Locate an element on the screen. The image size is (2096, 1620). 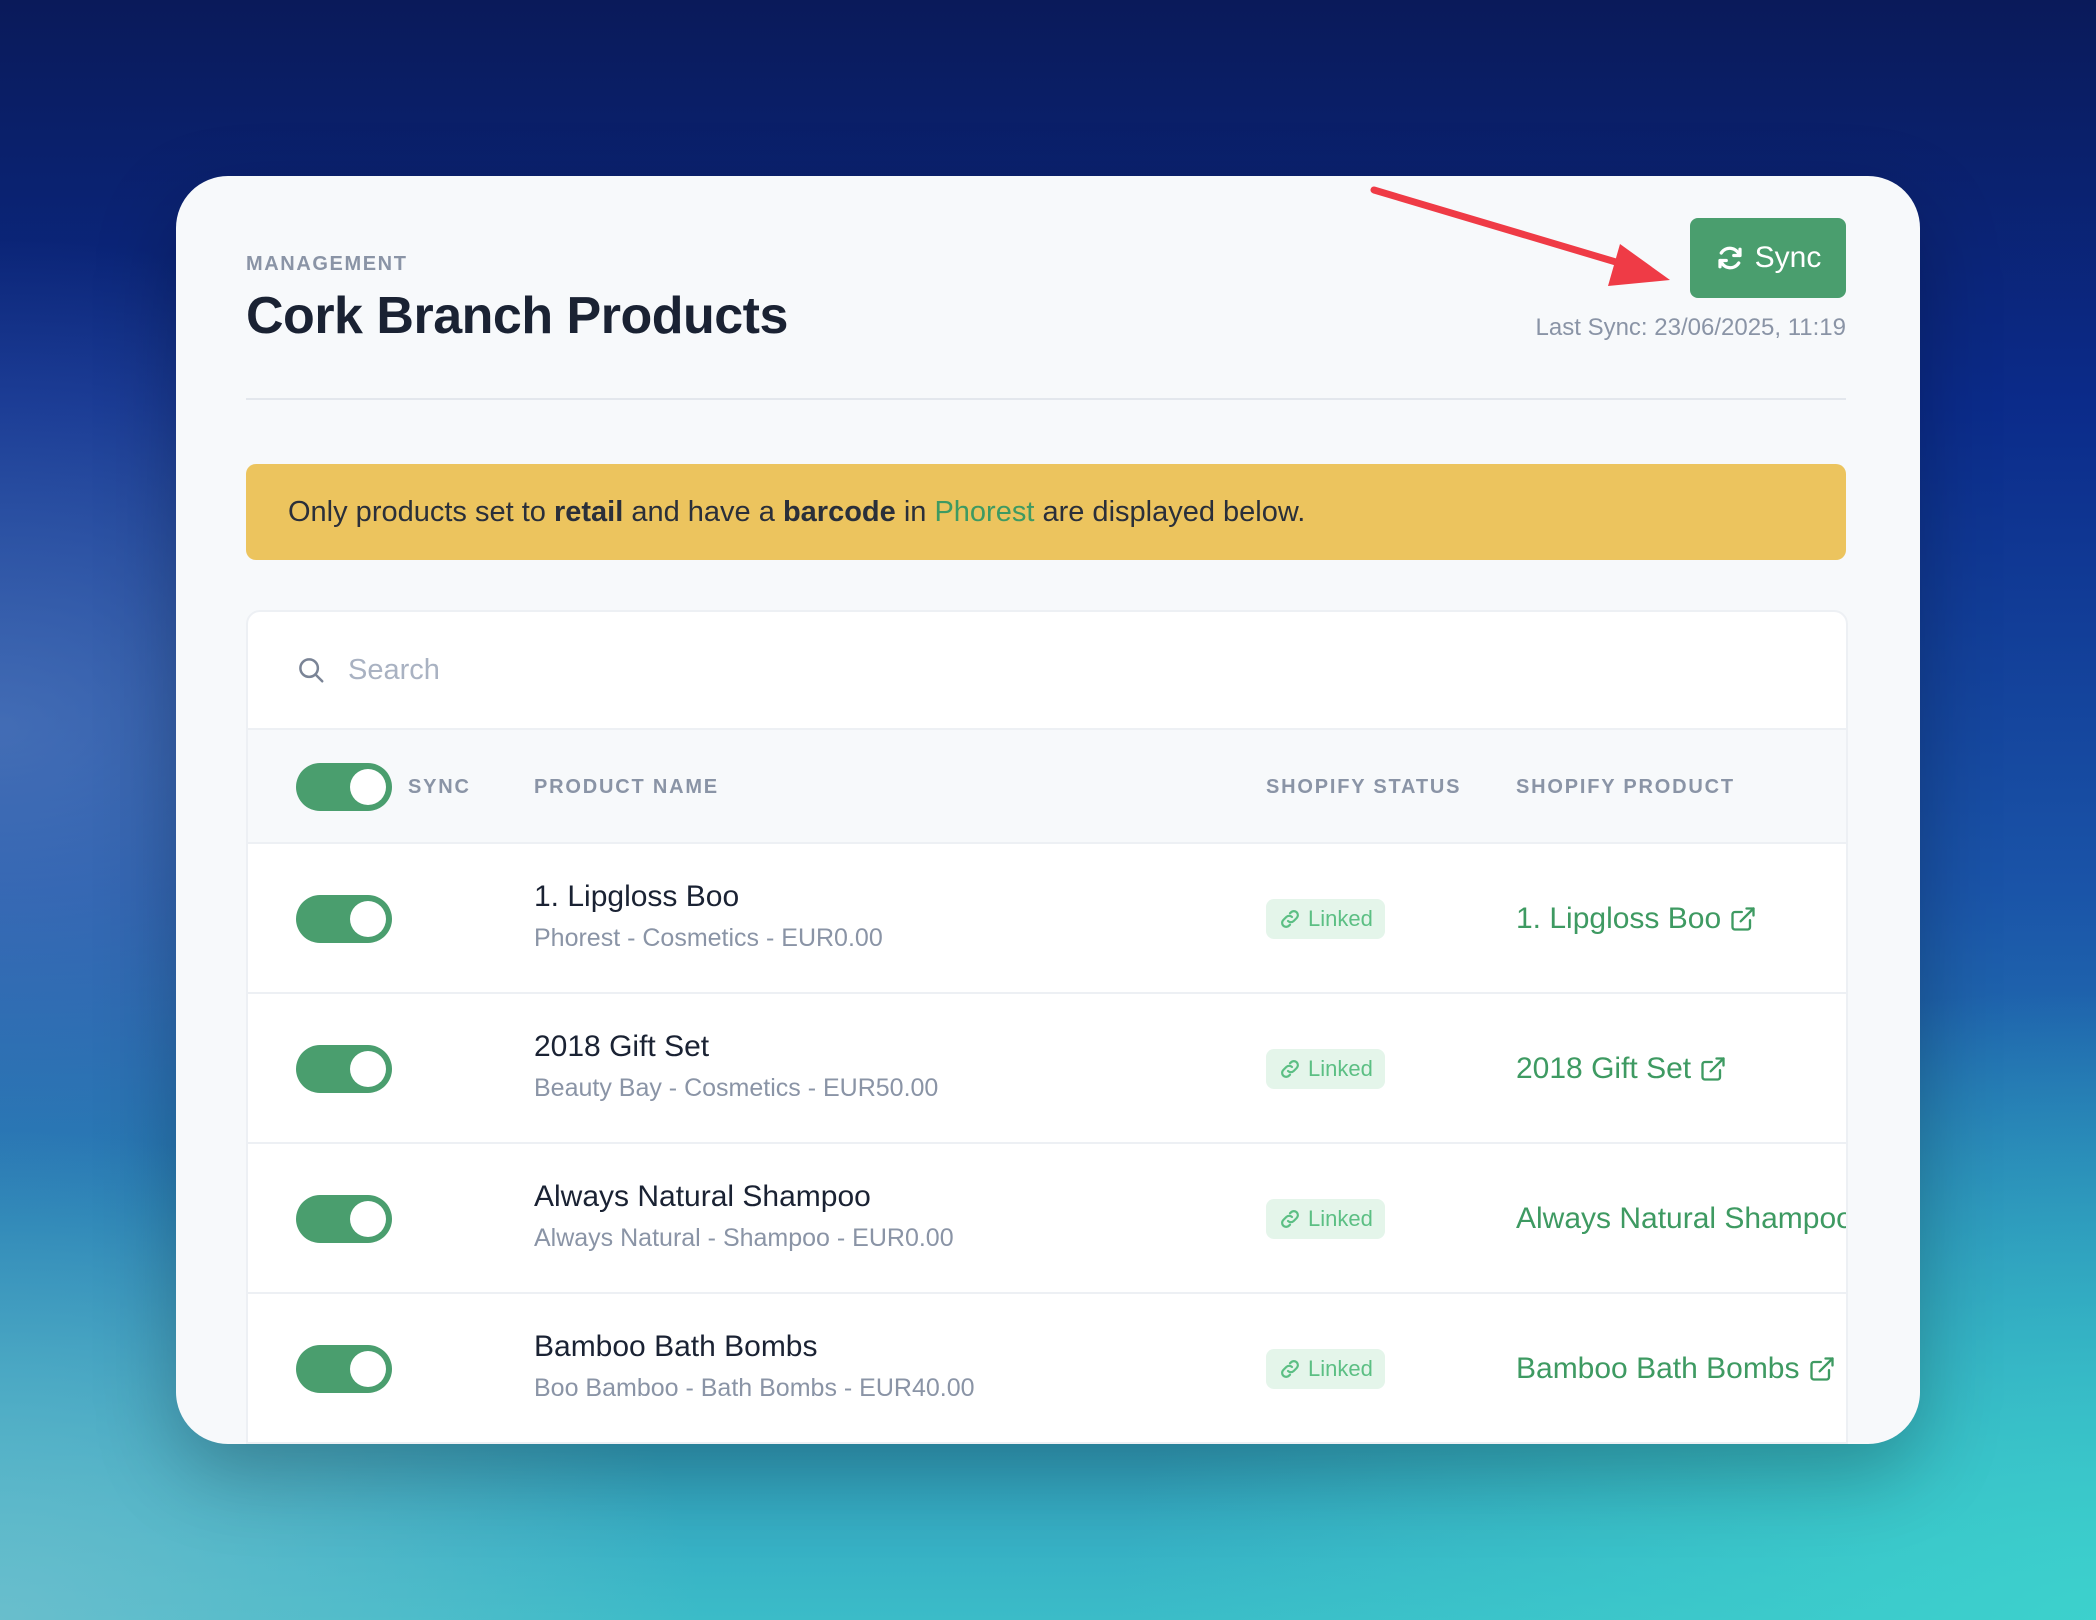
header-divider is located at coordinates (1046, 399).